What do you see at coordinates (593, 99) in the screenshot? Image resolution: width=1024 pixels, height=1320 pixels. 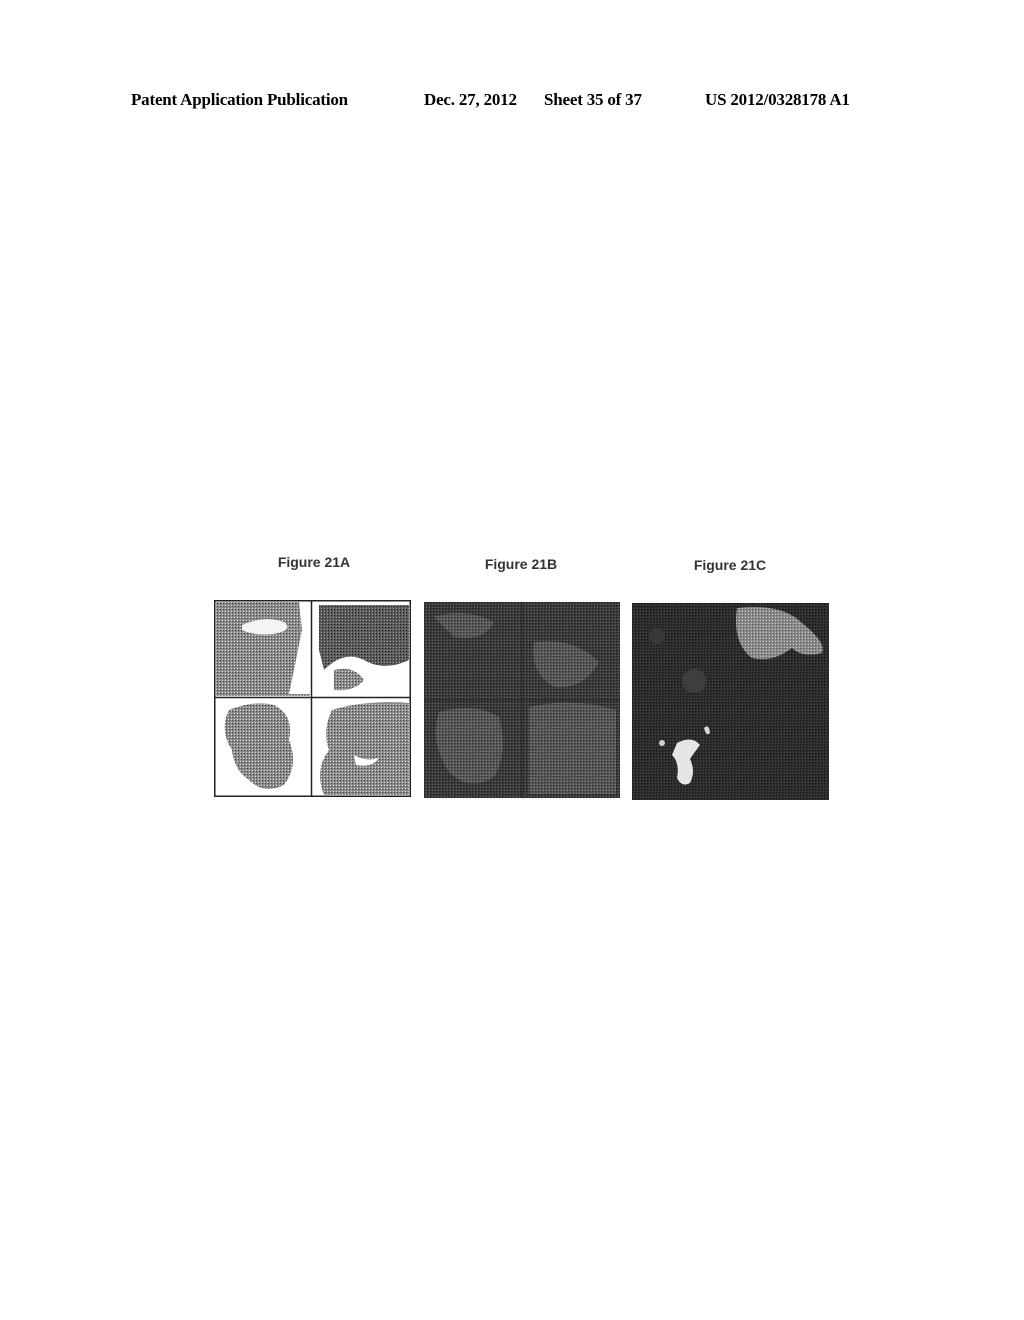 I see `sheet-number: Sheet 35 of 37` at bounding box center [593, 99].